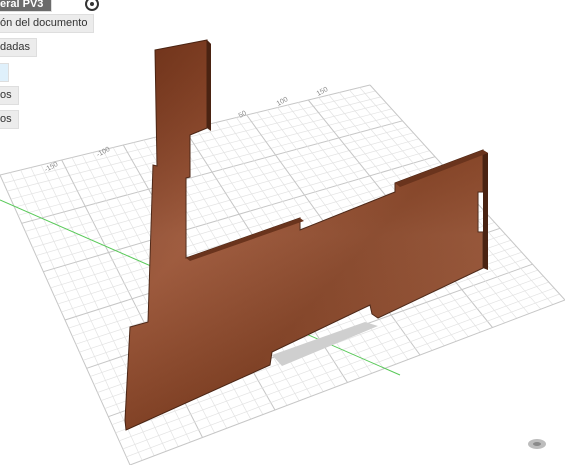  Describe the element at coordinates (22, 5) in the screenshot. I see `browser-title: eral PV3` at that location.